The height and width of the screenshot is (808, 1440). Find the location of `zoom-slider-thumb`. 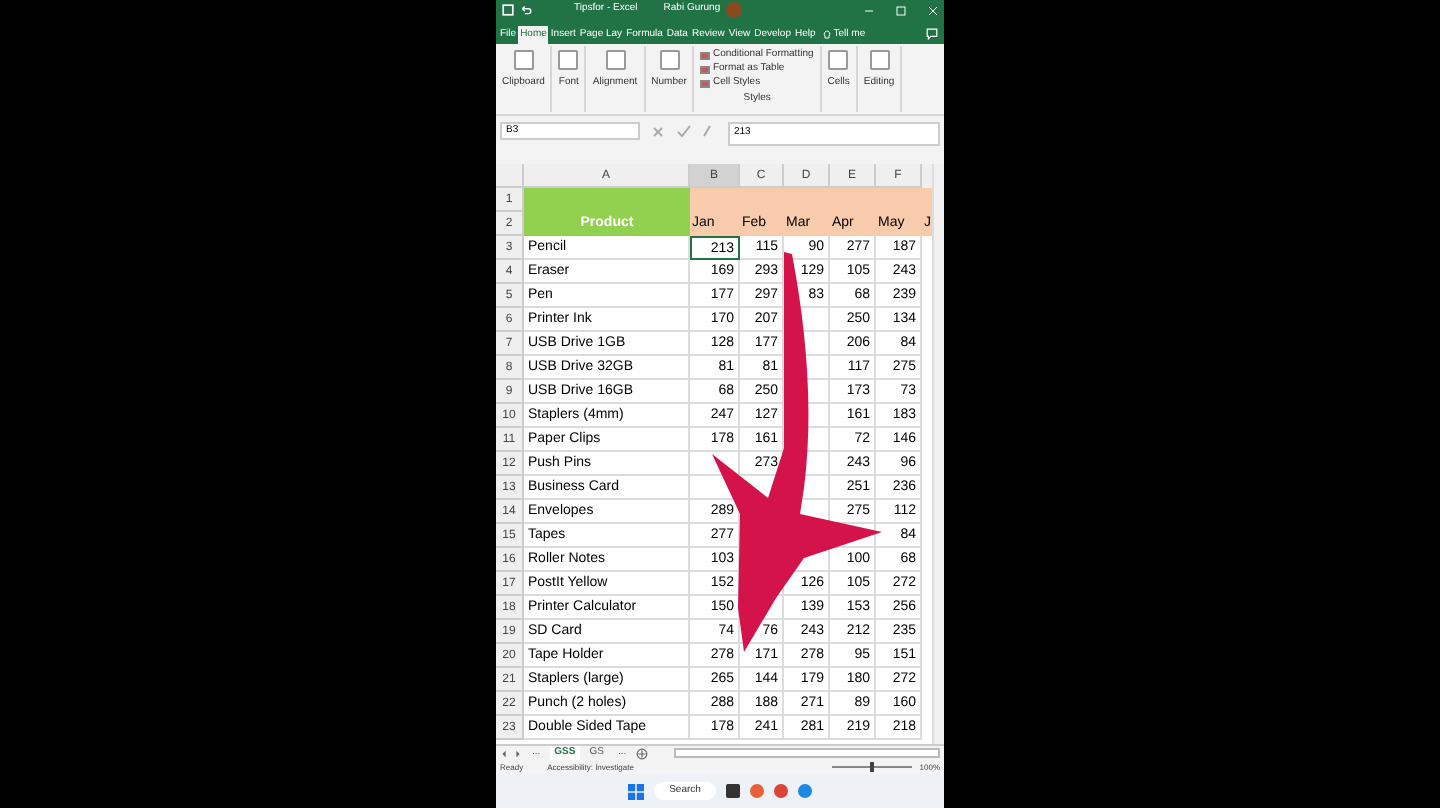

zoom-slider-thumb is located at coordinates (871, 767).